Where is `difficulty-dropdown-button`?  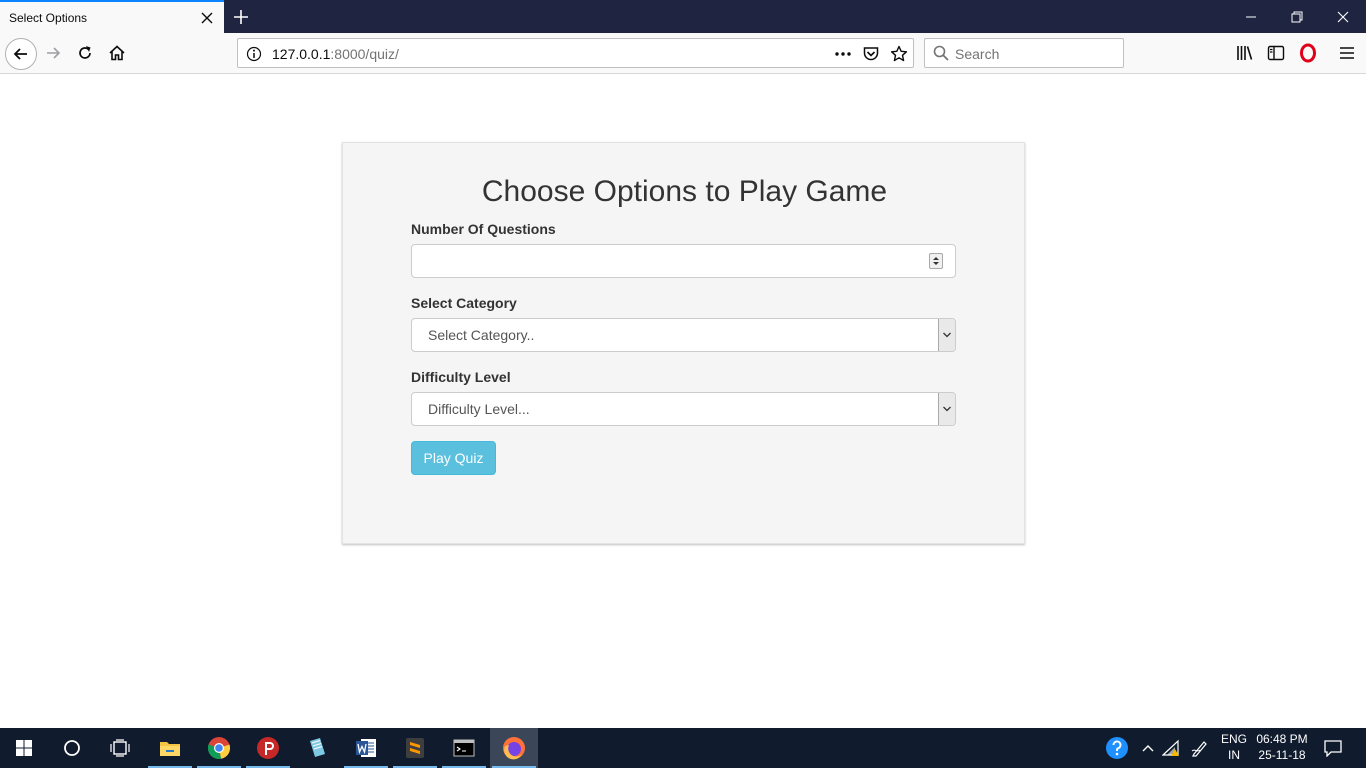
difficulty-dropdown-button is located at coordinates (946, 409).